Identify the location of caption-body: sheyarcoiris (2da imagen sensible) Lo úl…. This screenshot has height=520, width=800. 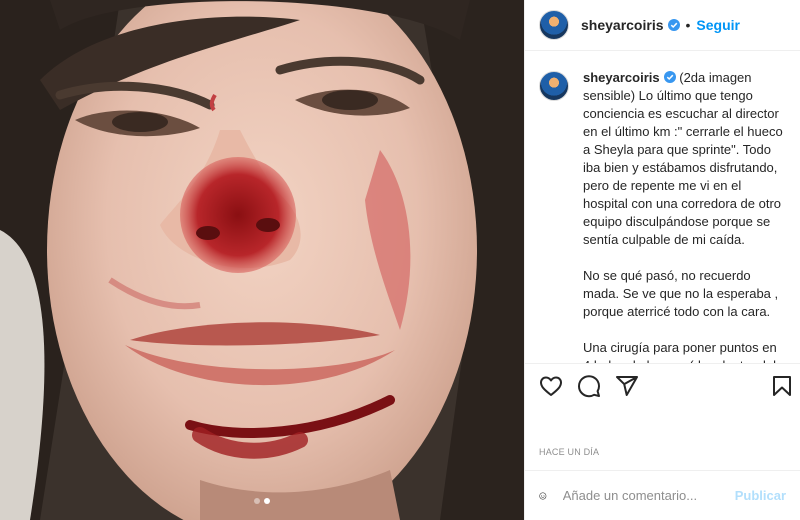
(684, 216).